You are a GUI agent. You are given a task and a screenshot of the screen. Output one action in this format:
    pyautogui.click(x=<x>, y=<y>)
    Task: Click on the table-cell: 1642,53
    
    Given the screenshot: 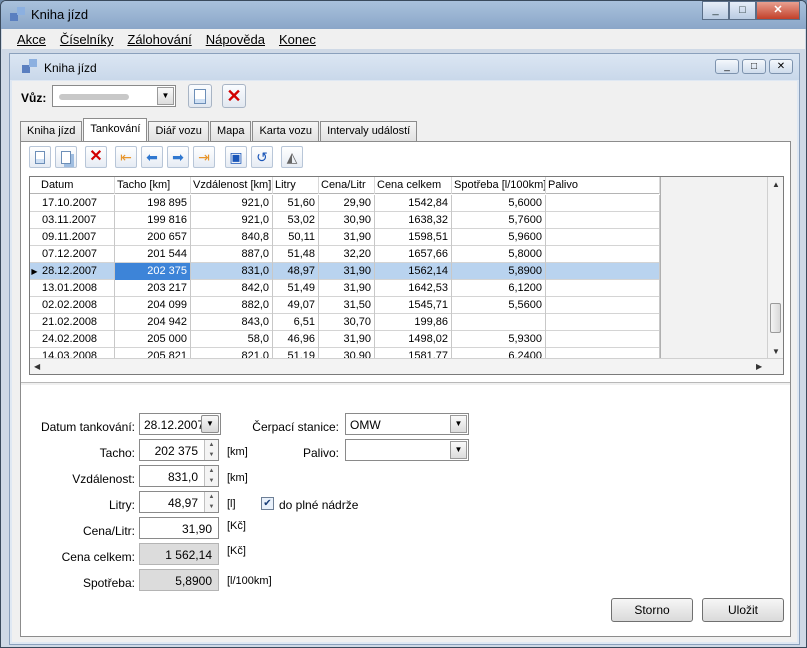 What is the action you would take?
    pyautogui.click(x=413, y=288)
    